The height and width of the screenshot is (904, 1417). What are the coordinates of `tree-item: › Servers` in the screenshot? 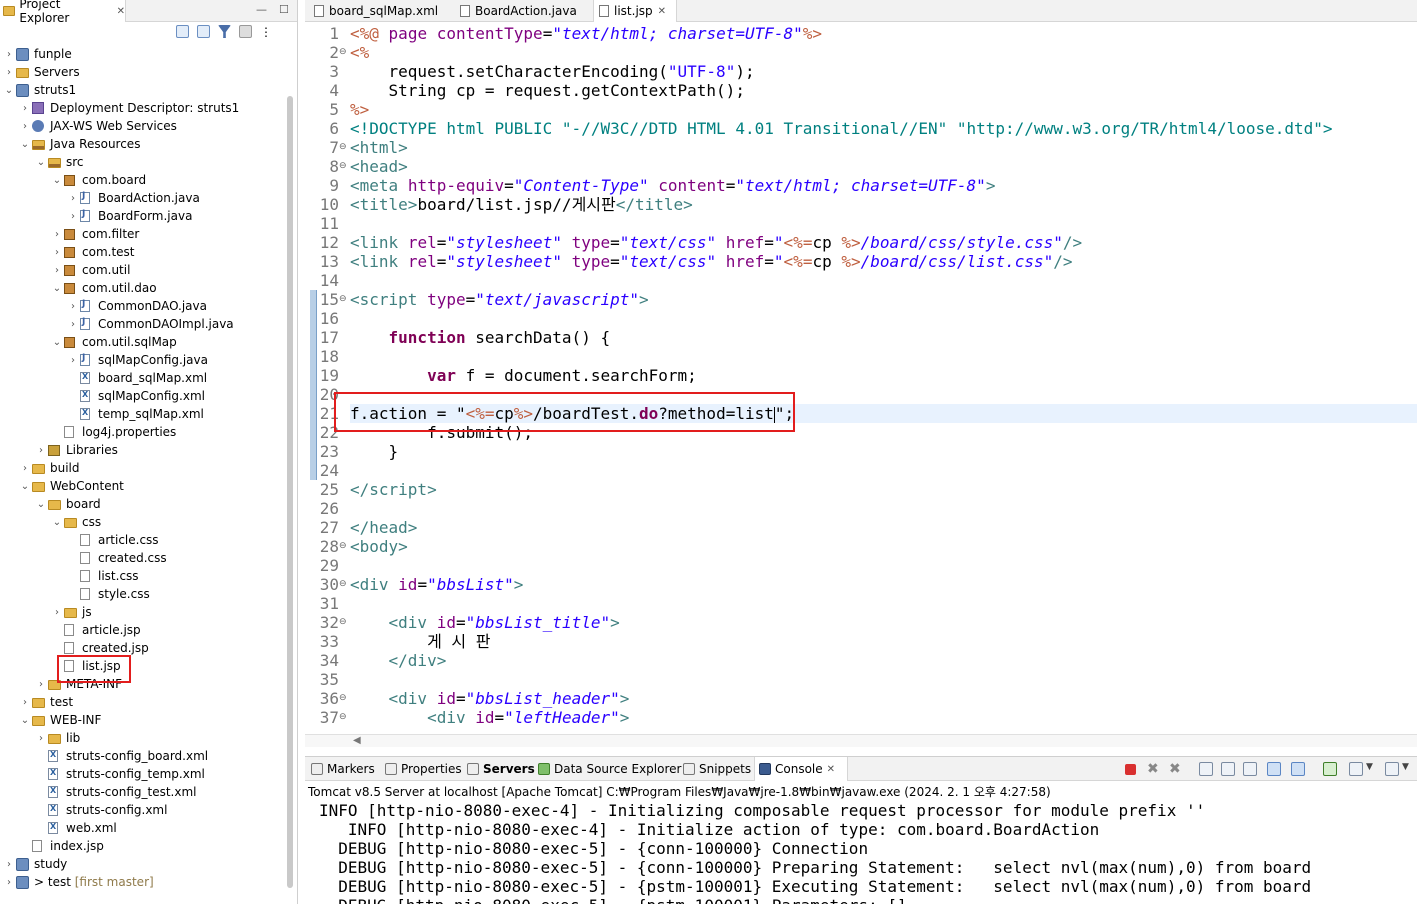 It's located at (145, 73).